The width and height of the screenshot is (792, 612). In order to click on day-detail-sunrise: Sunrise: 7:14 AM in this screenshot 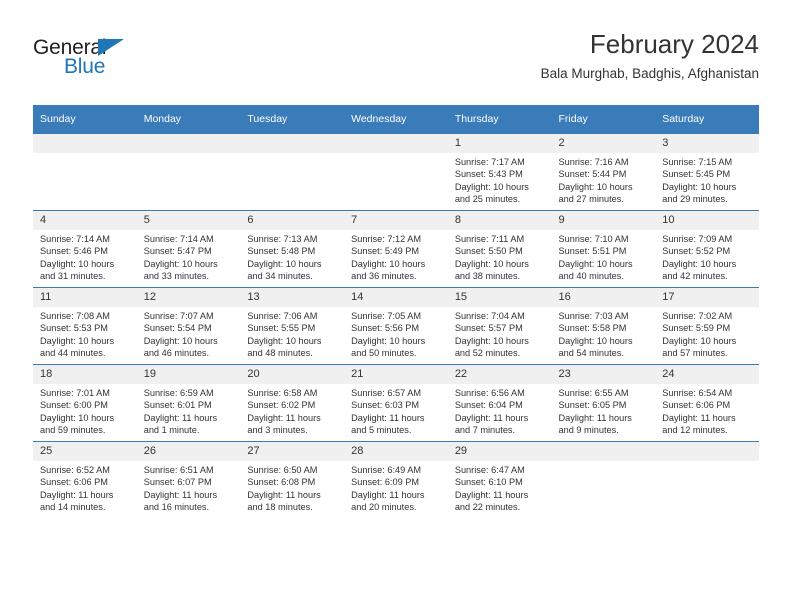, I will do `click(178, 239)`.